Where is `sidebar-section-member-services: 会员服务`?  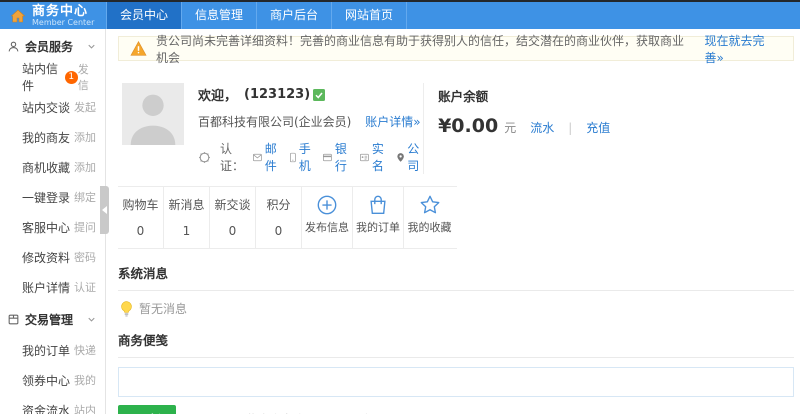 sidebar-section-member-services: 会员服务 is located at coordinates (52, 45).